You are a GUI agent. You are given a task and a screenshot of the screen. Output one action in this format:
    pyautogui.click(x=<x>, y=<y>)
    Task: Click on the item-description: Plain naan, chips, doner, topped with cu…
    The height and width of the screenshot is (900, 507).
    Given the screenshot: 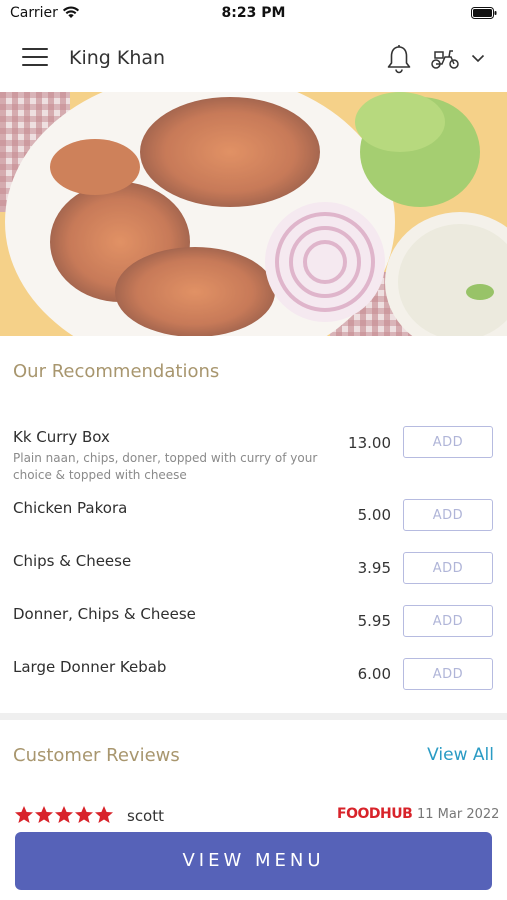 What is the action you would take?
    pyautogui.click(x=165, y=466)
    